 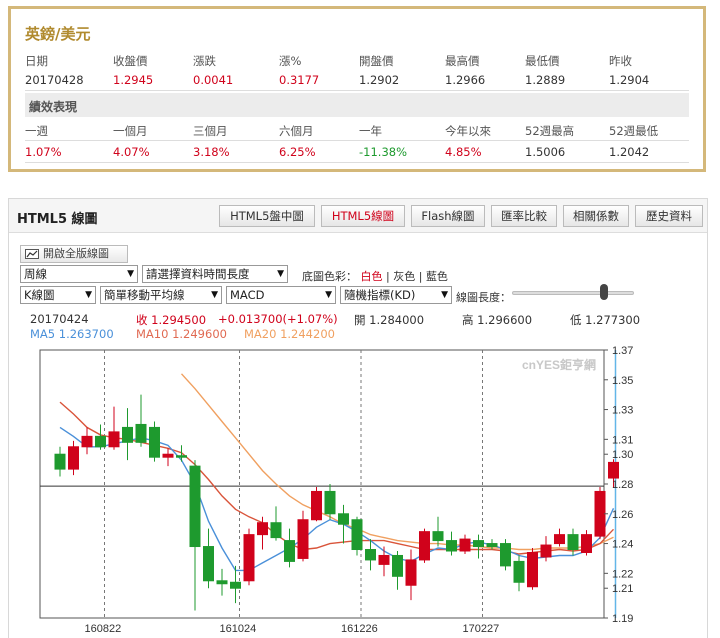 What do you see at coordinates (622, 381) in the screenshot?
I see `y-tick-label: 1.35` at bounding box center [622, 381].